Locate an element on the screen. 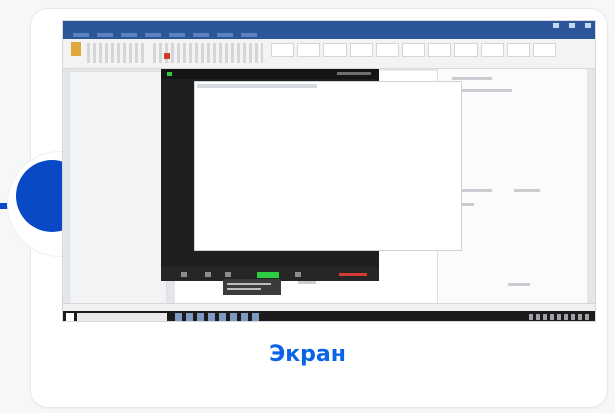 This screenshot has width=615, height=413. ribbon is located at coordinates (329, 54).